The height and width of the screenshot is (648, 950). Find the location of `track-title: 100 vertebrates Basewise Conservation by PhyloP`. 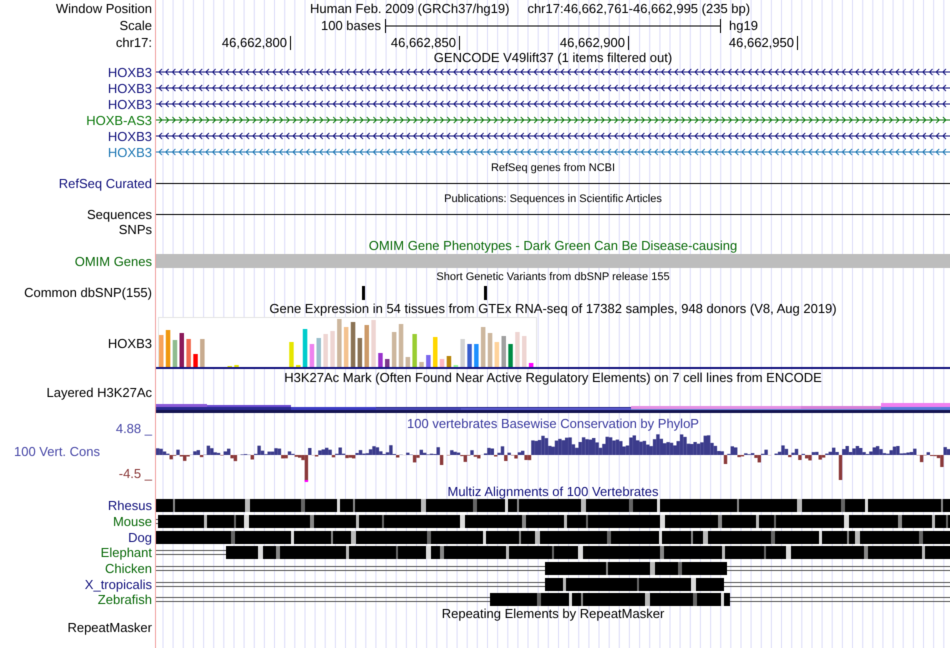

track-title: 100 vertebrates Basewise Conservation by PhyloP is located at coordinates (553, 423).